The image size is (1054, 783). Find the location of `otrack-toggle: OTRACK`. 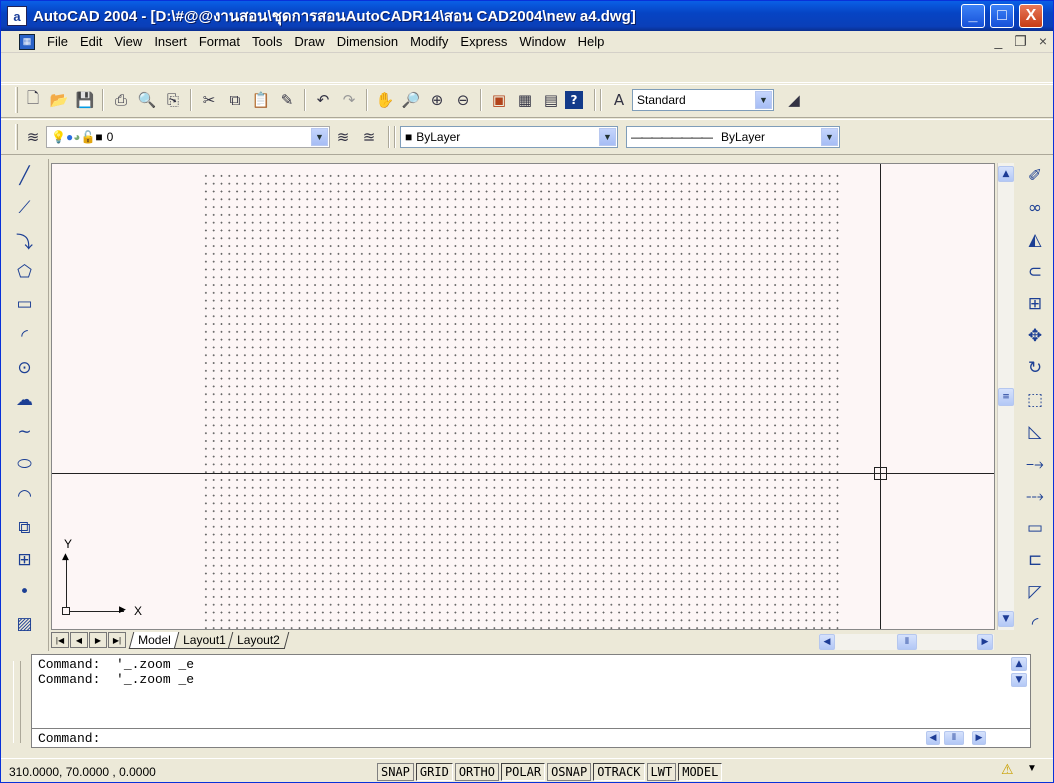

otrack-toggle: OTRACK is located at coordinates (619, 771).